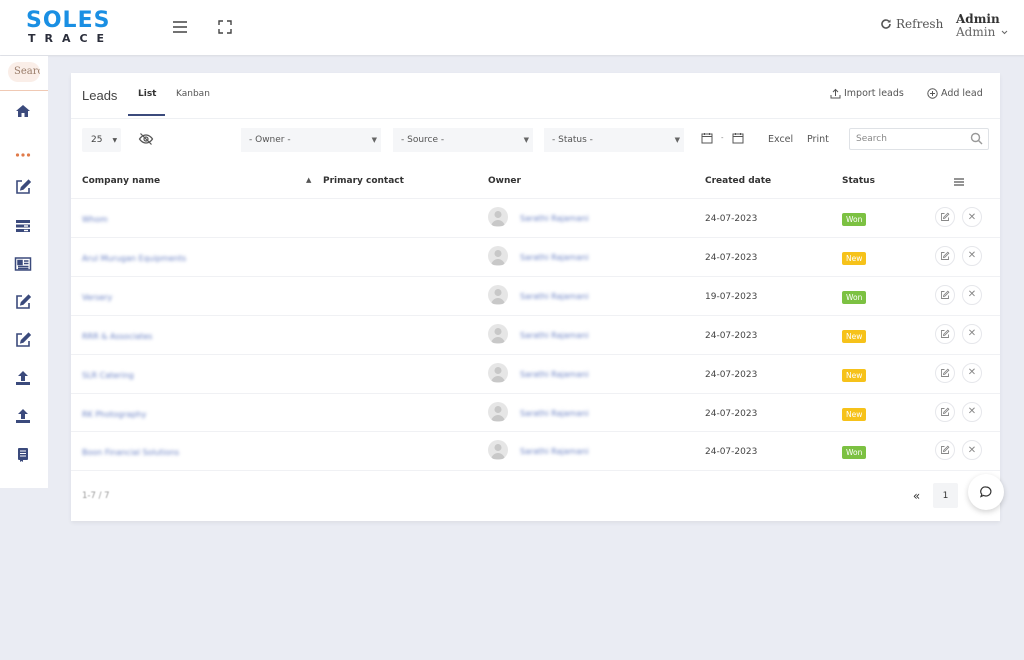 This screenshot has height=660, width=1024. What do you see at coordinates (959, 182) in the screenshot?
I see `column-menu-icon` at bounding box center [959, 182].